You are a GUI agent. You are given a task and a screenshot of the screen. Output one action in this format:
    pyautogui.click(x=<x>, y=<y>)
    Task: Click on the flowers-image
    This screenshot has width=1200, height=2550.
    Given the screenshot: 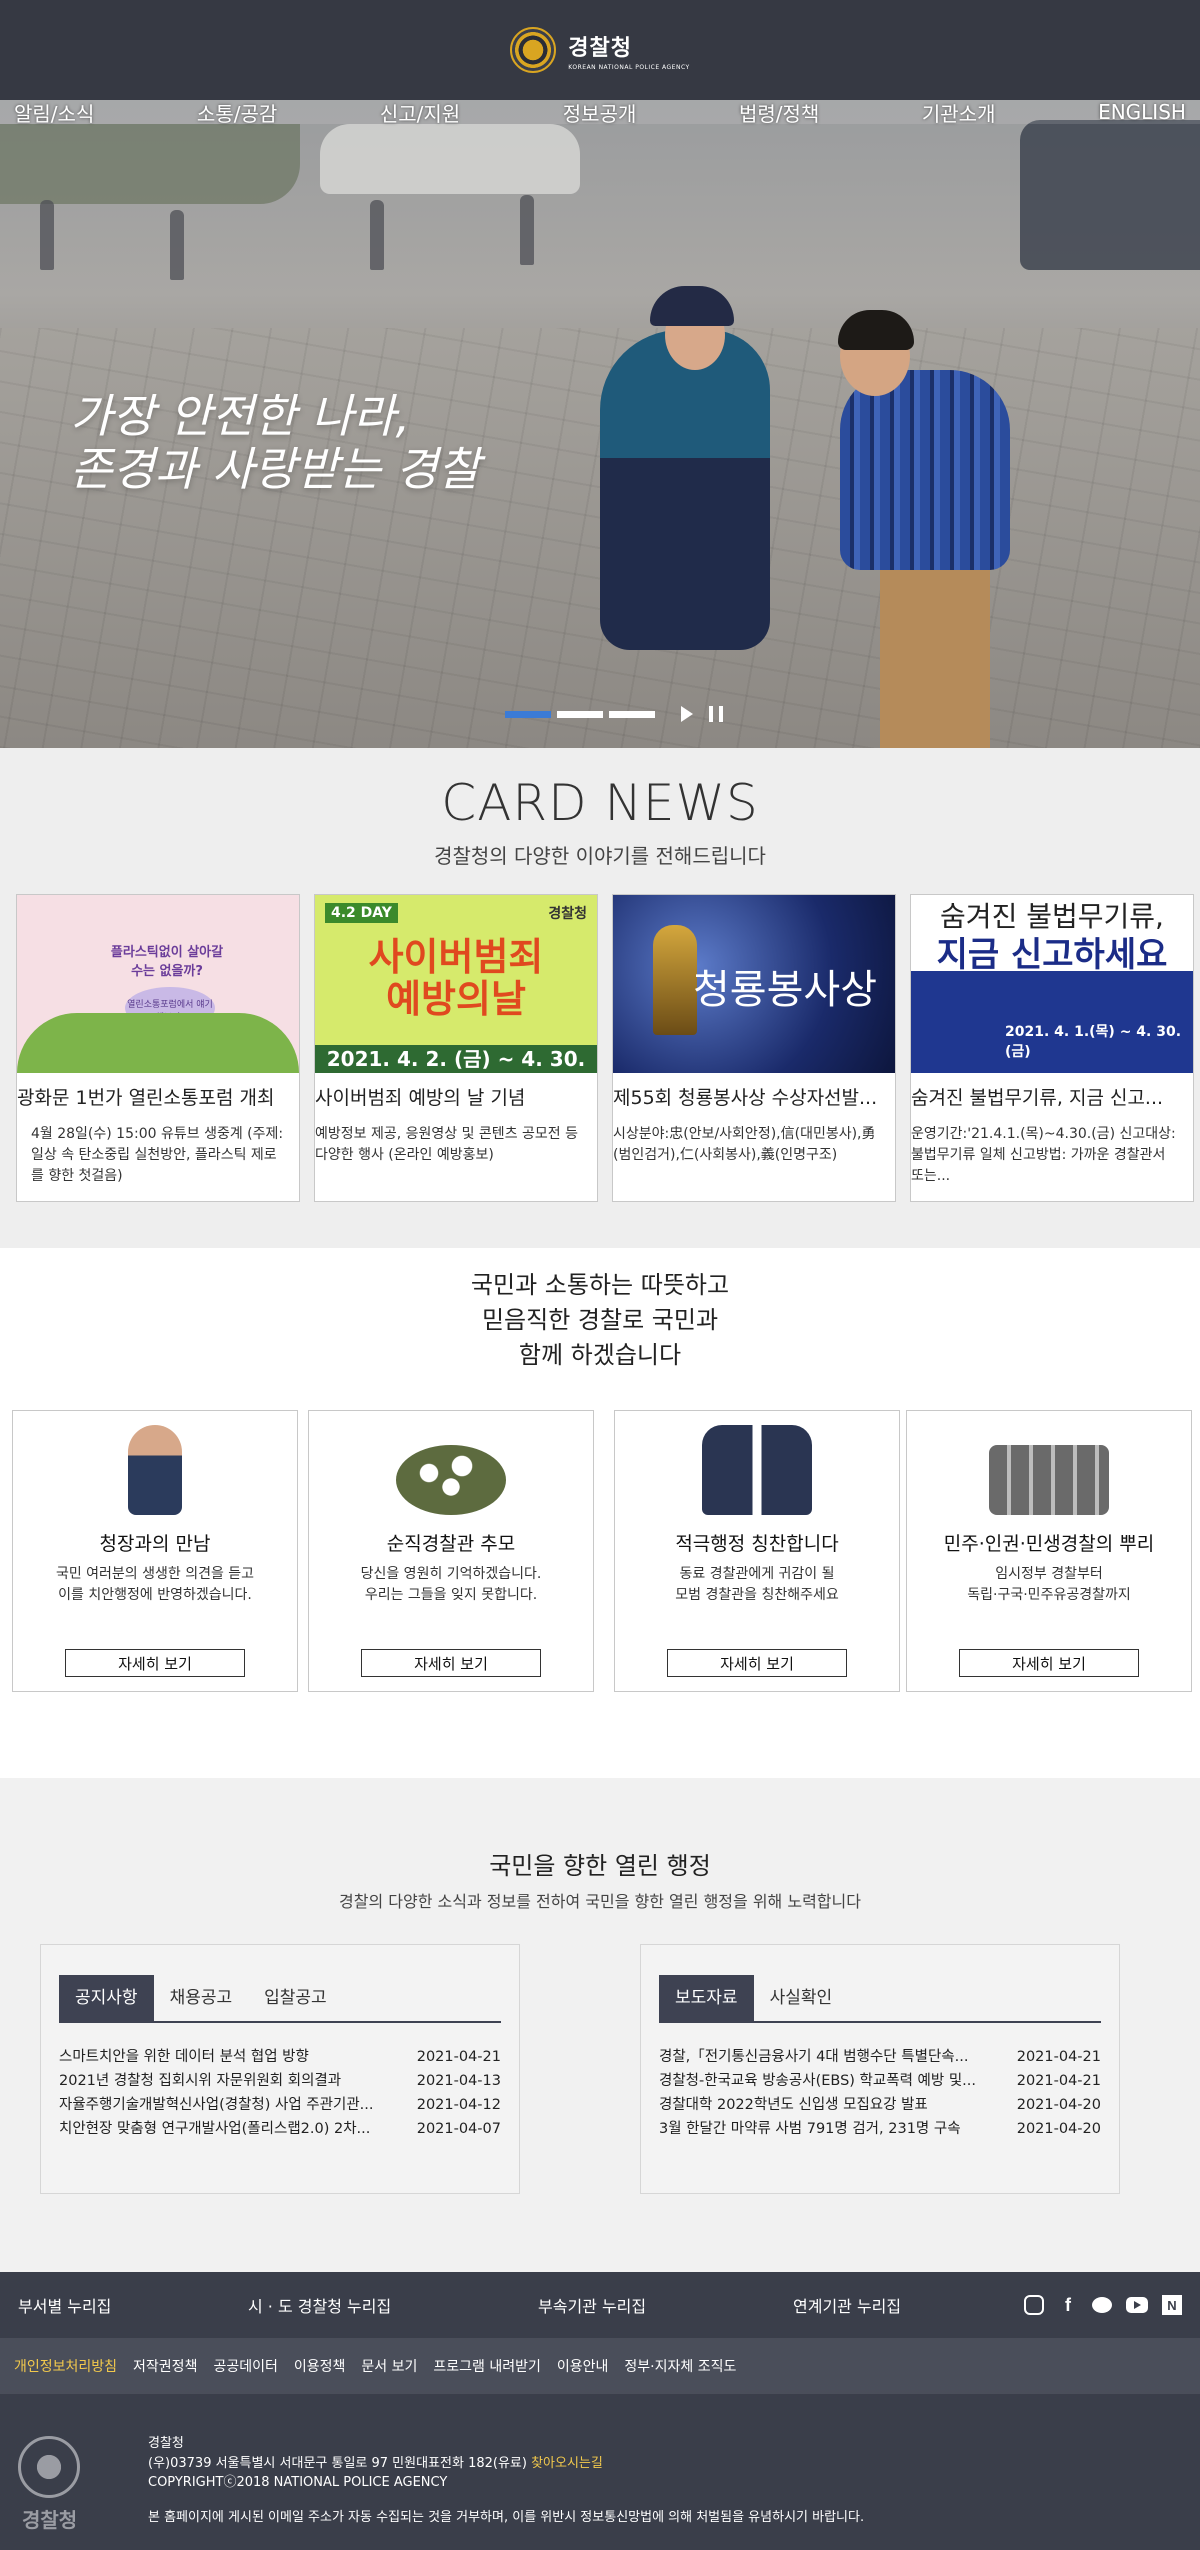 What is the action you would take?
    pyautogui.click(x=451, y=1480)
    